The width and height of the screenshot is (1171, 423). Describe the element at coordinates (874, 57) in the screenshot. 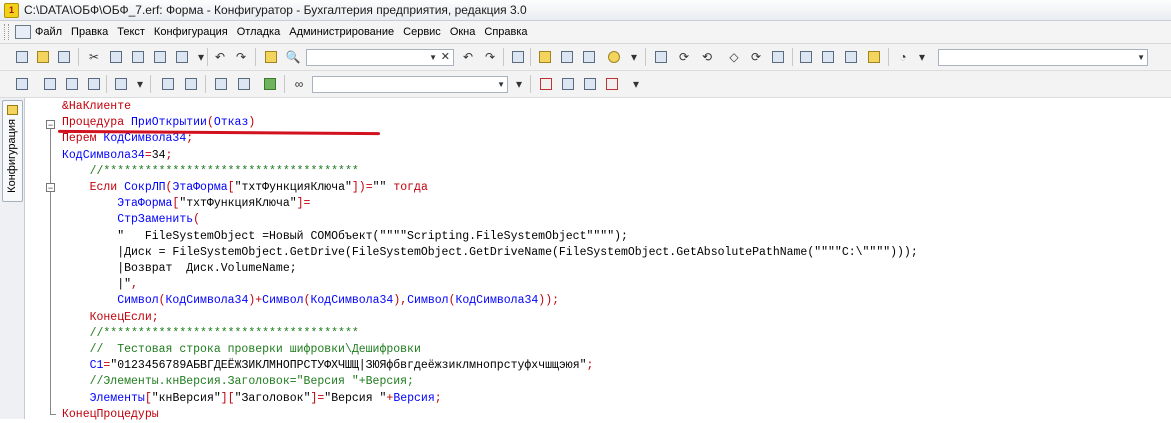

I see `settings-icon` at that location.